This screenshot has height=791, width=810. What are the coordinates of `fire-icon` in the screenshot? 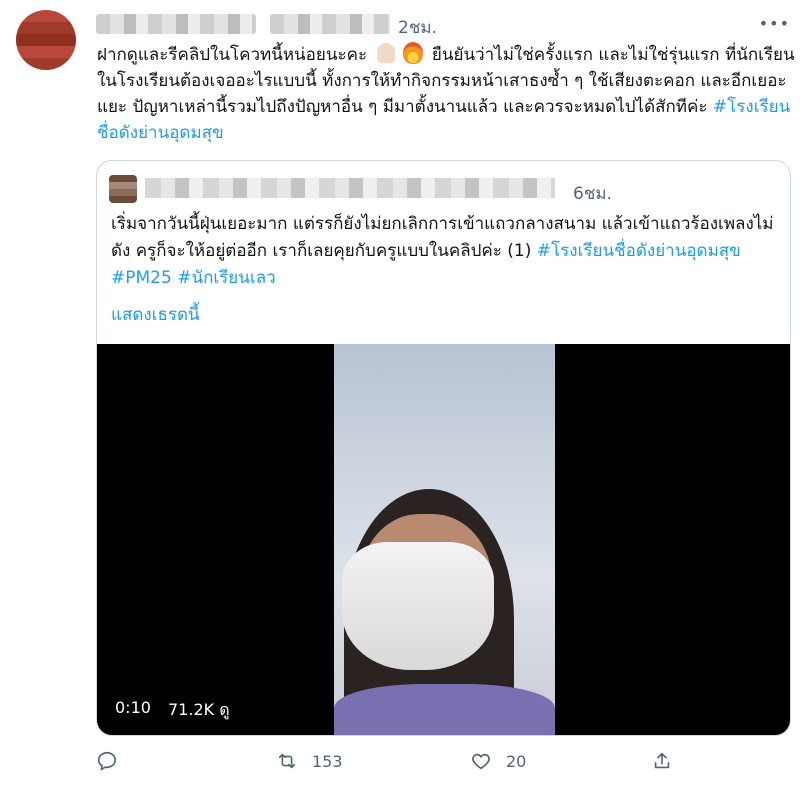 It's located at (412, 53).